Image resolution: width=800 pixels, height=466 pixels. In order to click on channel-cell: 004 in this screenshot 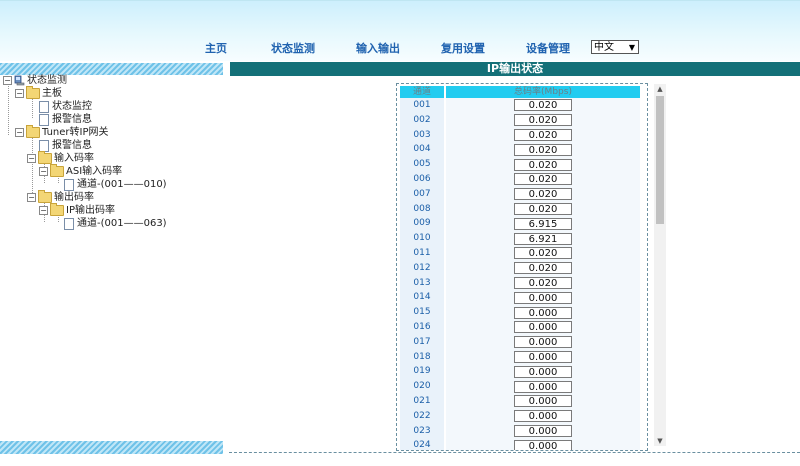, I will do `click(423, 150)`.